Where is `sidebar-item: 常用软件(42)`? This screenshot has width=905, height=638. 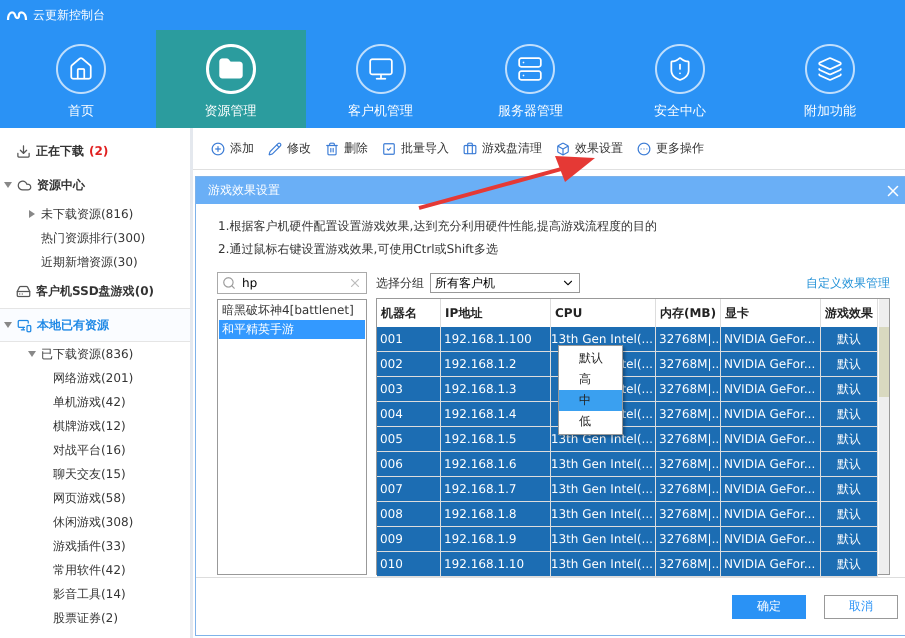
sidebar-item: 常用软件(42) is located at coordinates (95, 570).